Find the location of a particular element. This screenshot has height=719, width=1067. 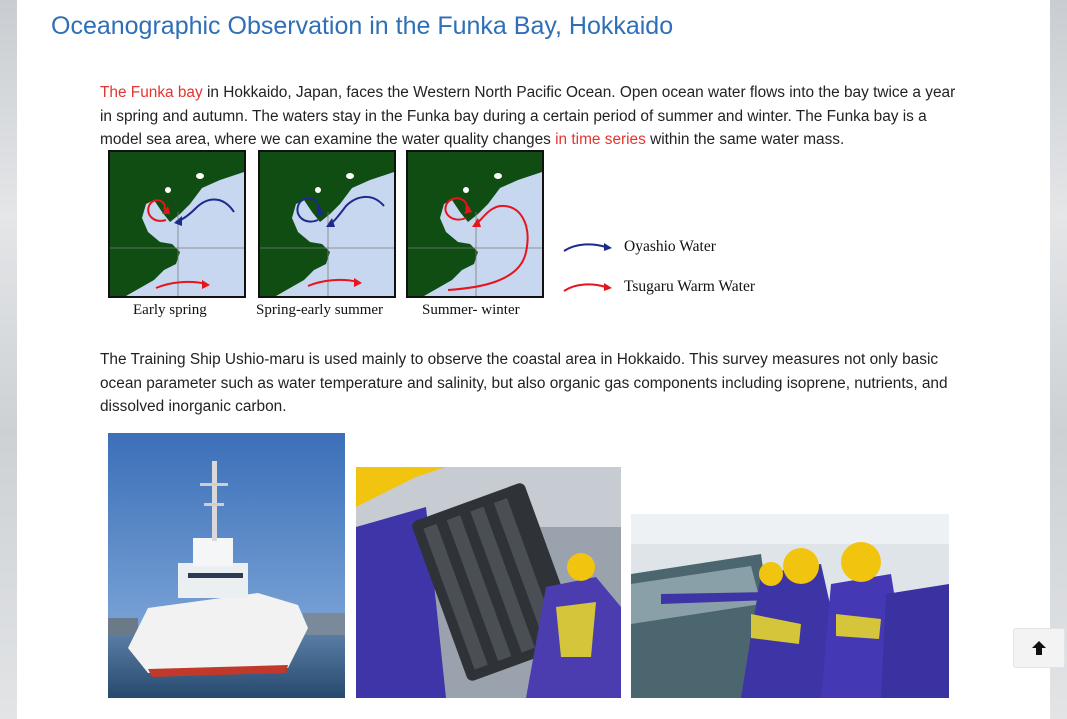

legend-oyashio: Oyashio Water is located at coordinates (639, 247).